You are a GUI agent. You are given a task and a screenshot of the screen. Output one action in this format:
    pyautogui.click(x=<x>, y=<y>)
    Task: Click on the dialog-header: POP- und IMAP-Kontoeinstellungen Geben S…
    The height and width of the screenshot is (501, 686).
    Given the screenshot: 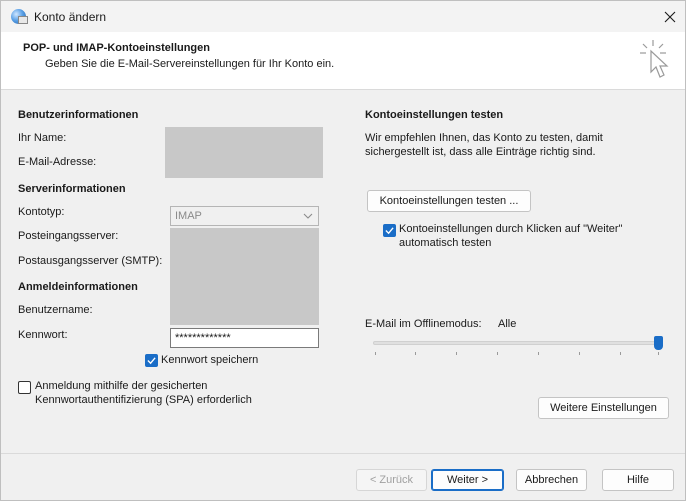 What is the action you would take?
    pyautogui.click(x=343, y=61)
    